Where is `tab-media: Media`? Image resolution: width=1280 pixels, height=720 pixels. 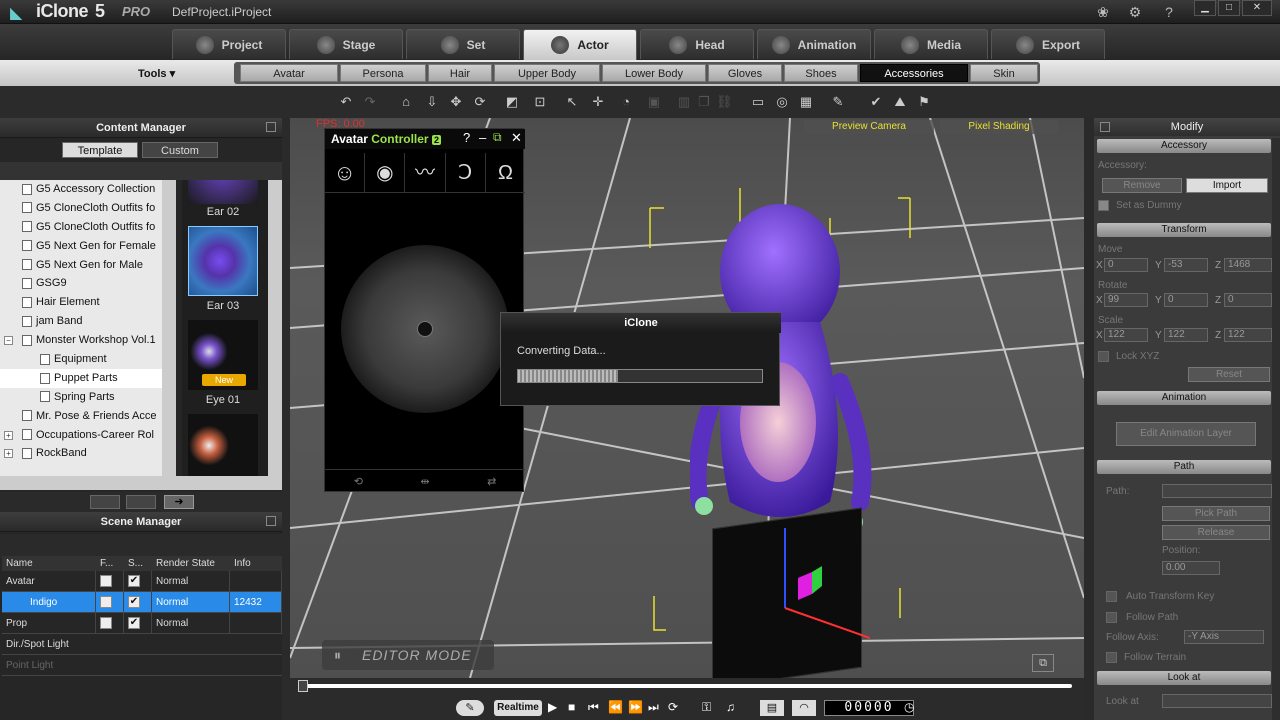 tab-media: Media is located at coordinates (931, 44).